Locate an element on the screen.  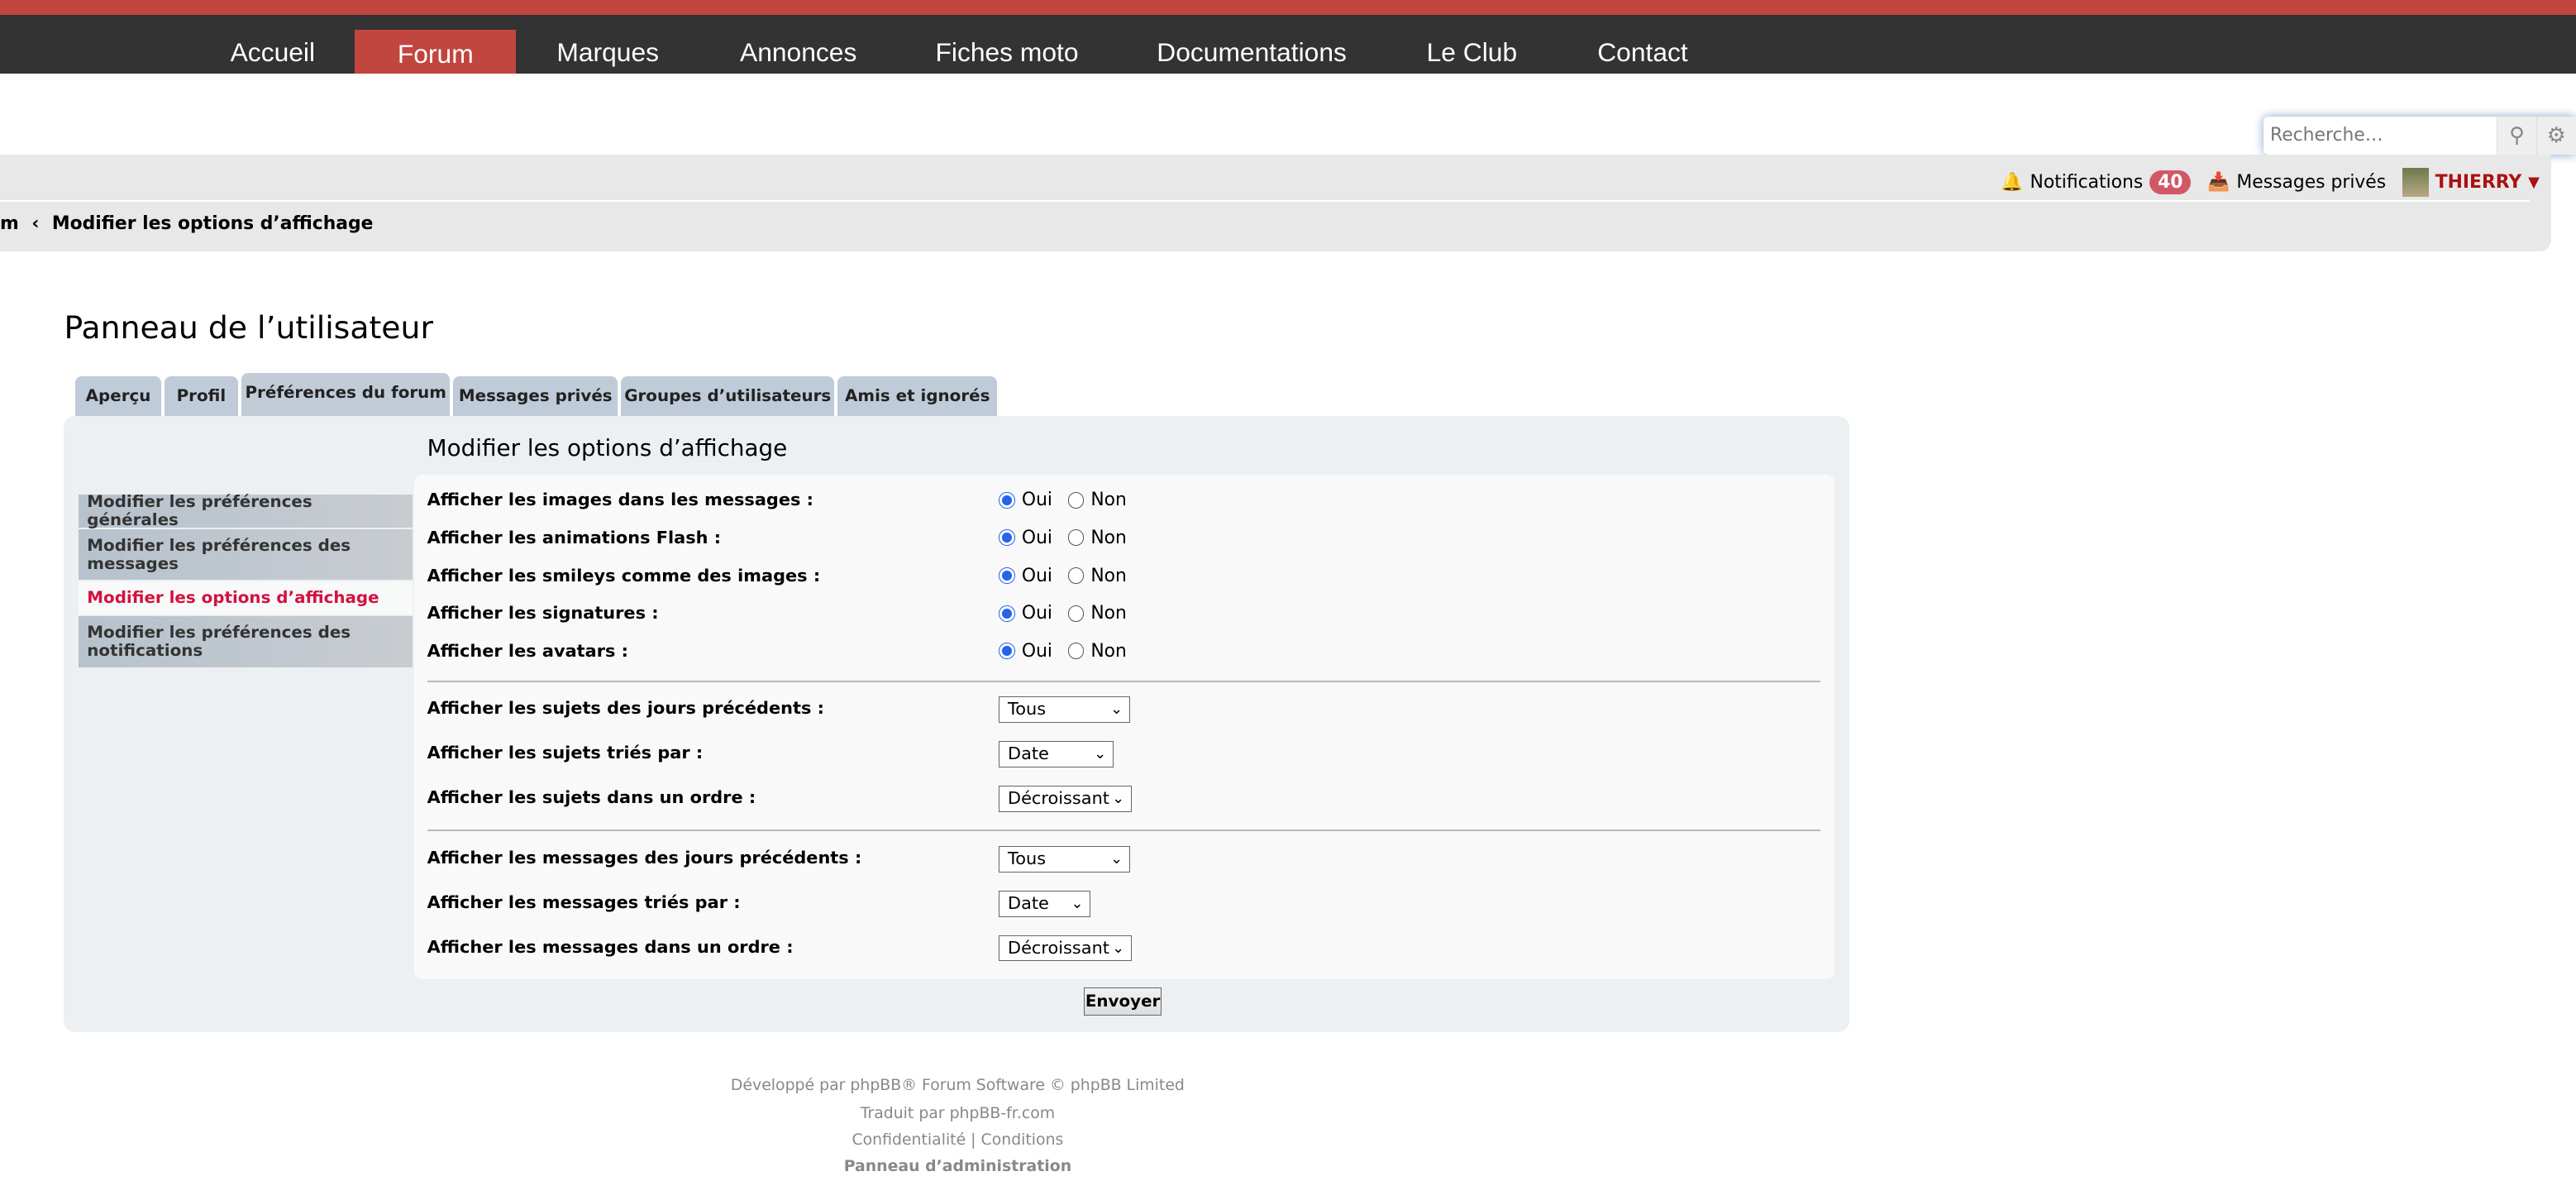
nav-accueil: Accueil is located at coordinates (273, 45).